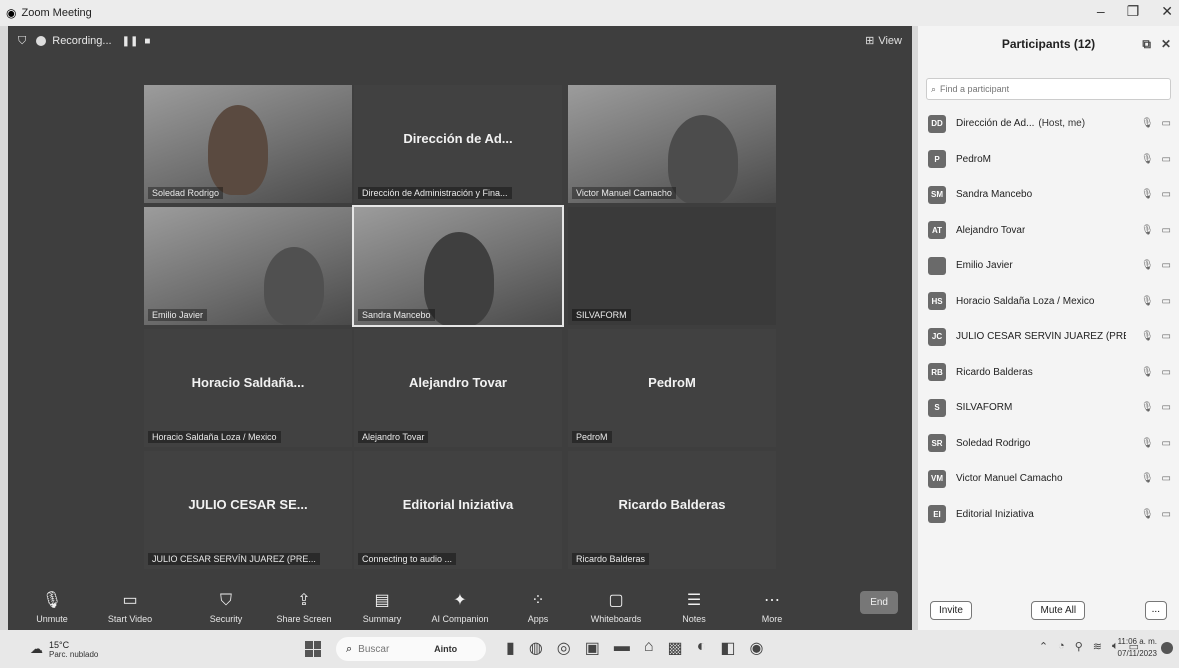  Describe the element at coordinates (1146, 44) in the screenshot. I see `popout-icon: ⧉` at that location.